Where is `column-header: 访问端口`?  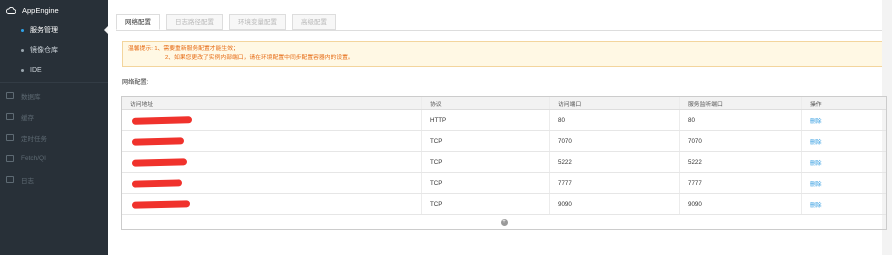 column-header: 访问端口 is located at coordinates (615, 103).